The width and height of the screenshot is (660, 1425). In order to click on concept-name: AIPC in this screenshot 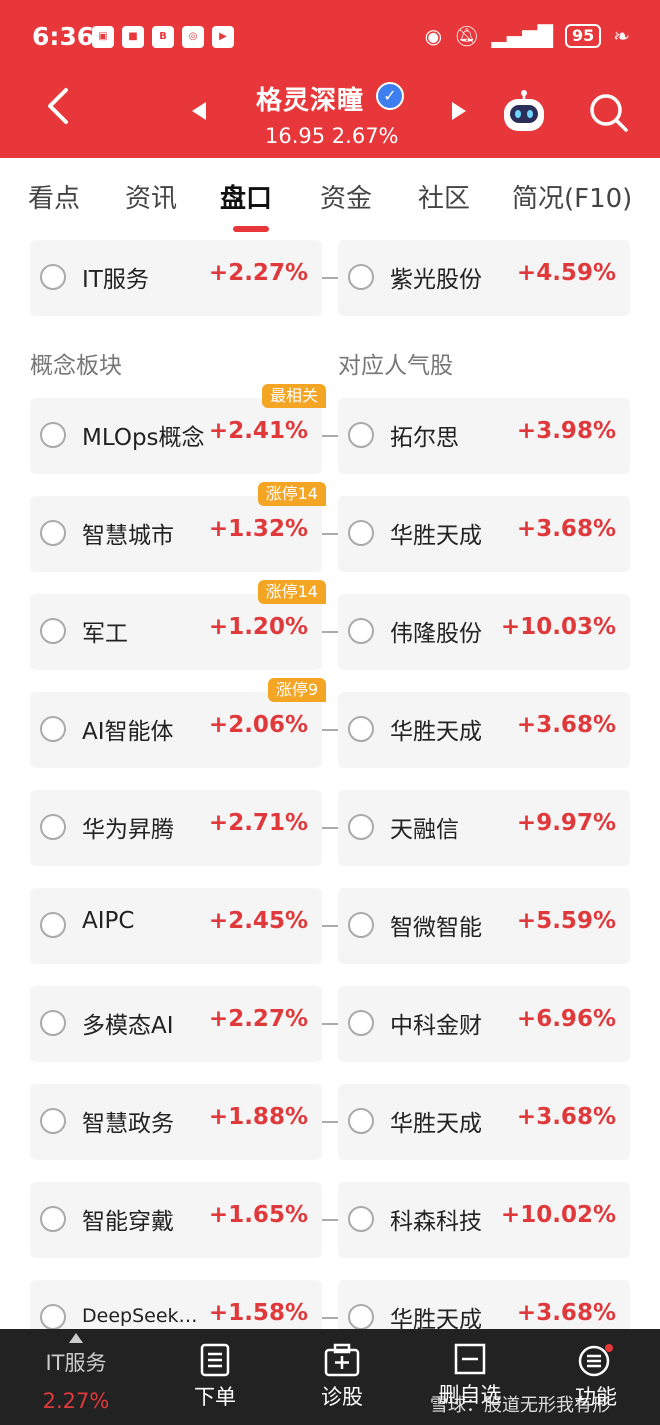, I will do `click(108, 921)`.